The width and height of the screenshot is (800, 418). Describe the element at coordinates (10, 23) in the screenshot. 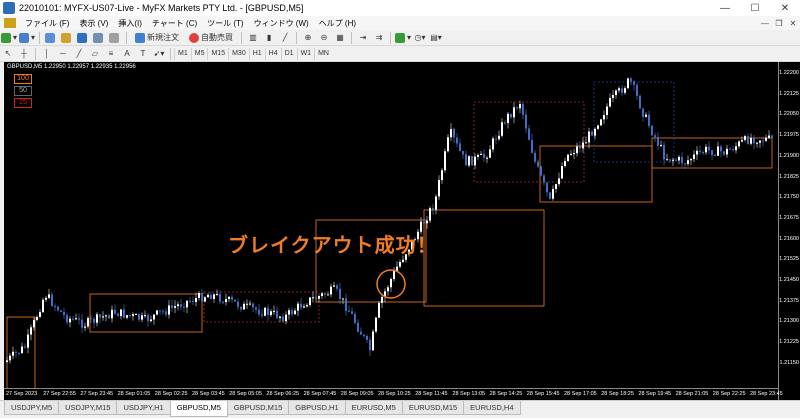

I see `chart-window-icon` at that location.